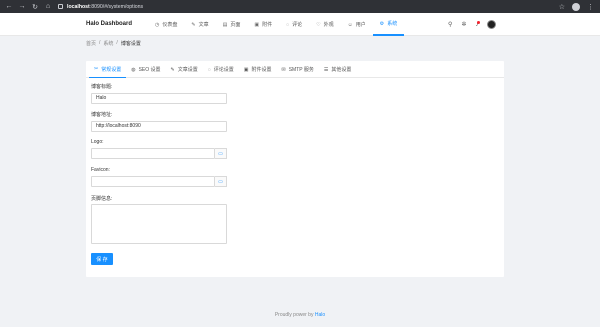 Image resolution: width=600 pixels, height=327 pixels. Describe the element at coordinates (108, 43) in the screenshot. I see `breadcrumb-system: 系统` at that location.